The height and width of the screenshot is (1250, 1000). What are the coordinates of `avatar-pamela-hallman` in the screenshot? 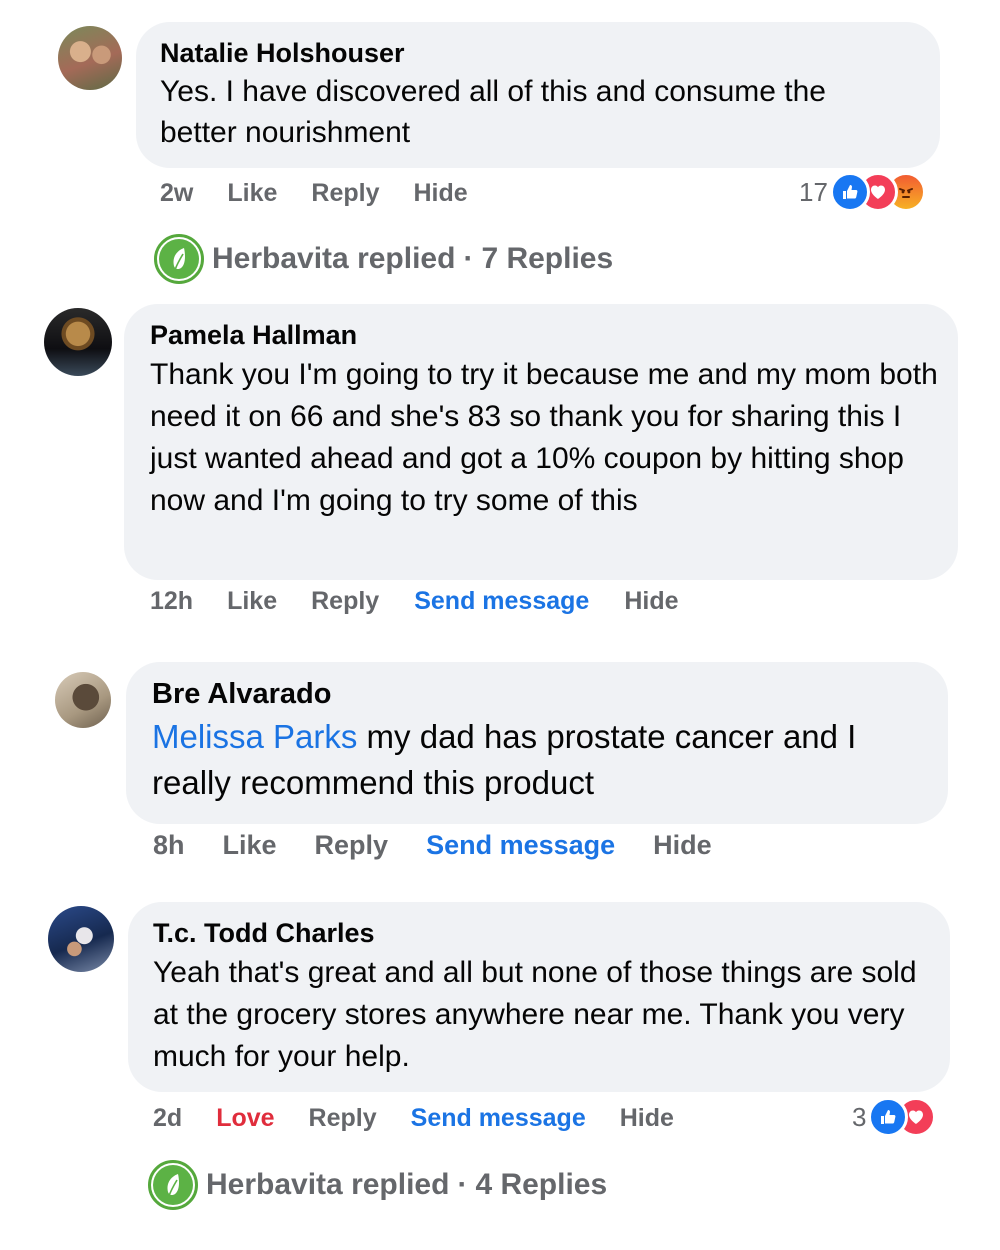 It's located at (78, 342).